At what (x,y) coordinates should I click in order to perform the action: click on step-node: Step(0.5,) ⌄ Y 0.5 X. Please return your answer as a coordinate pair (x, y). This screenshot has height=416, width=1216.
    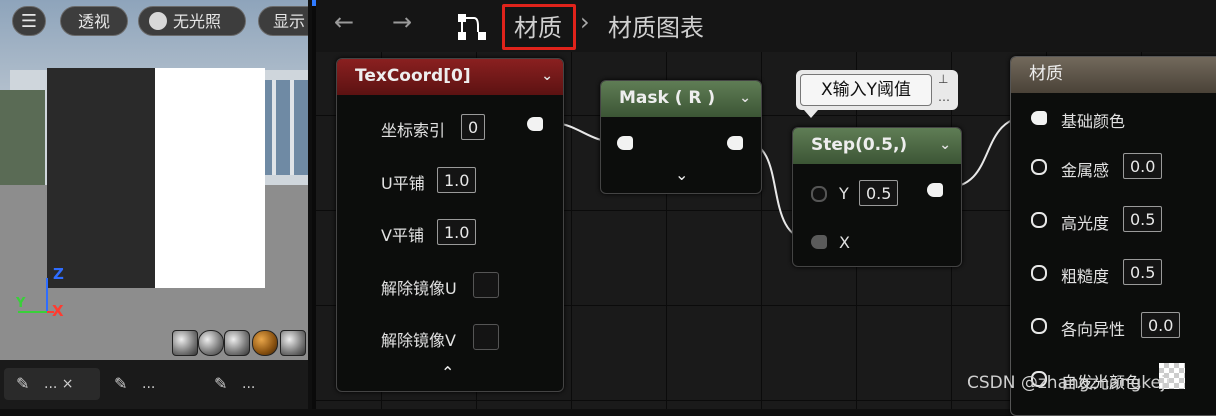
    Looking at the image, I should click on (877, 197).